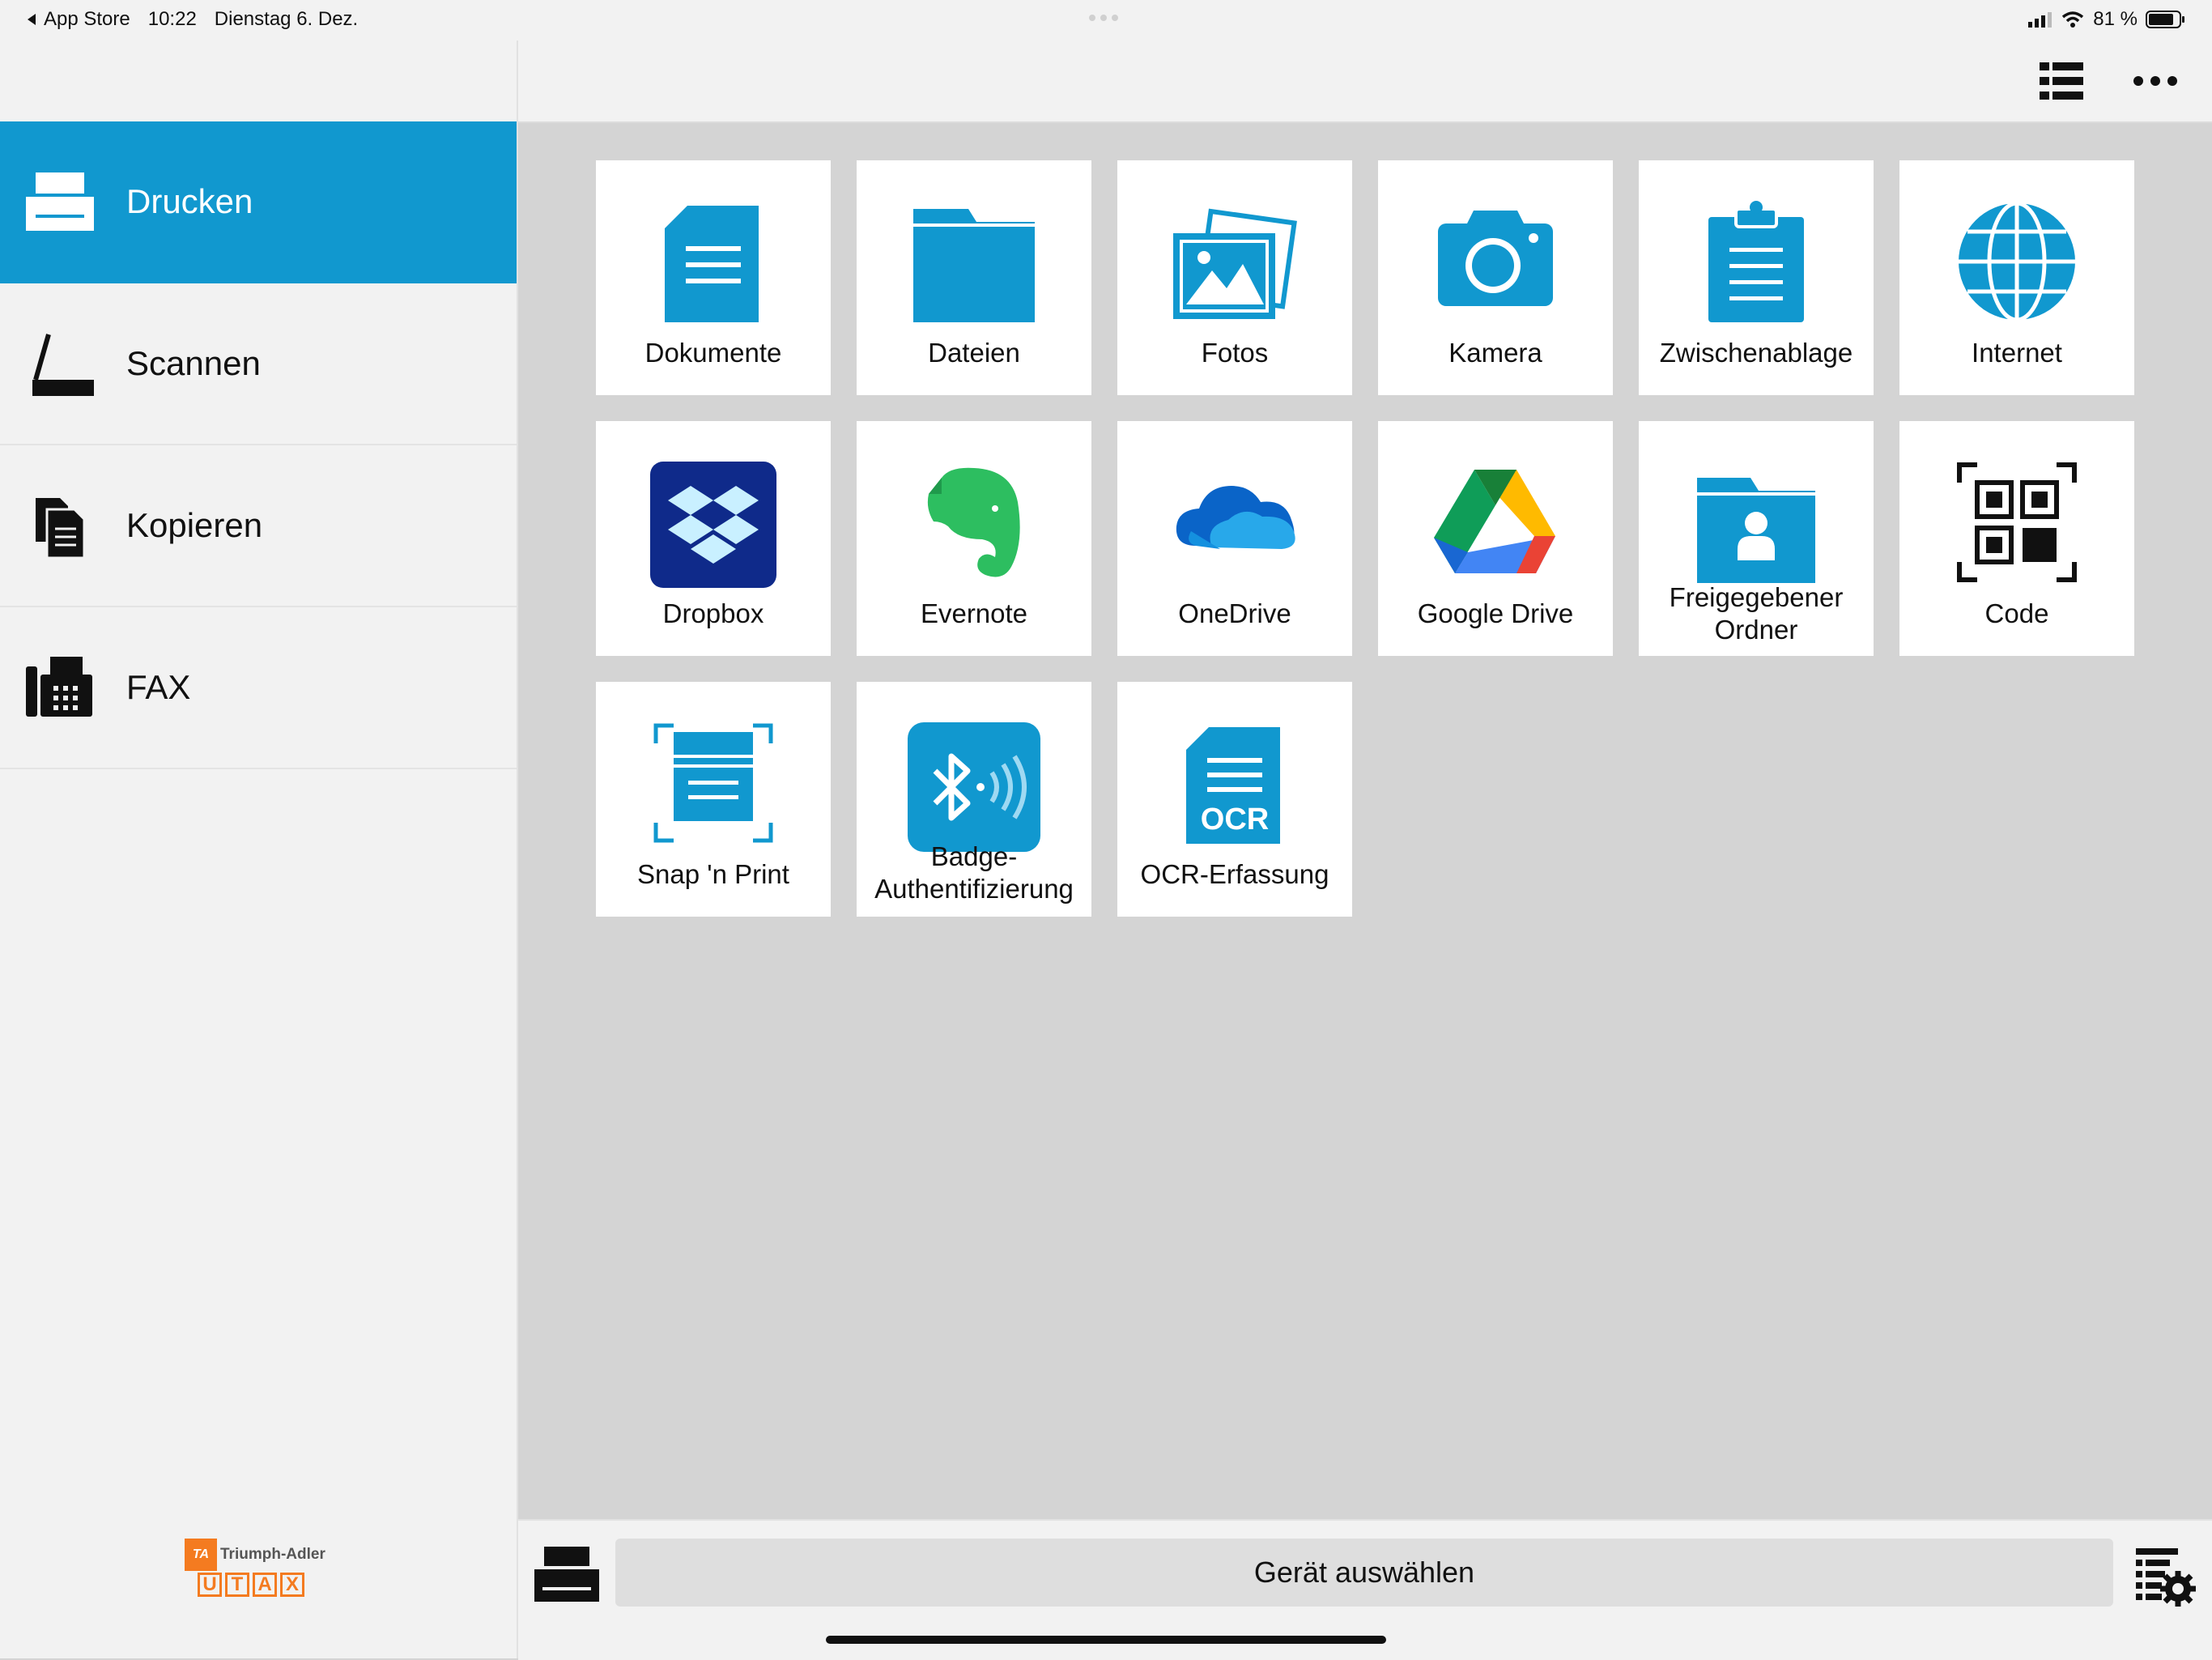  What do you see at coordinates (974, 873) in the screenshot?
I see `tile-label: Badge- Authentifizierung` at bounding box center [974, 873].